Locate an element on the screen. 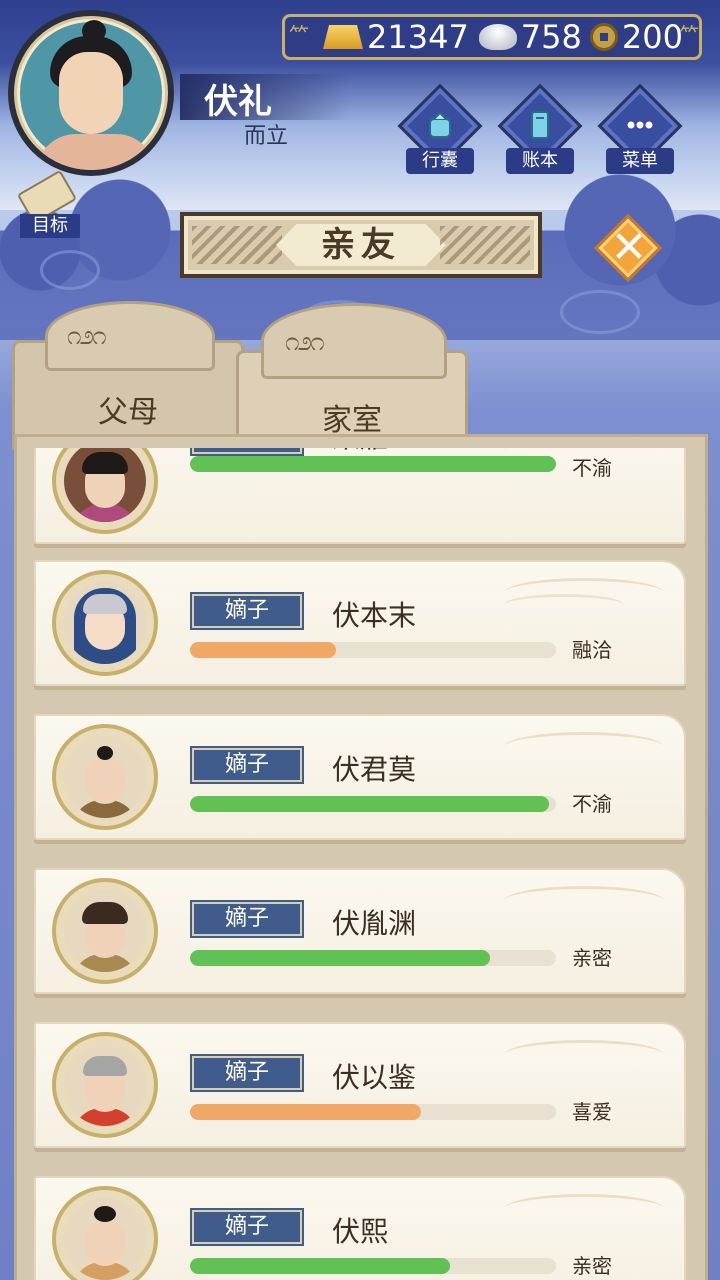  menu-button: 菜单 is located at coordinates (640, 130).